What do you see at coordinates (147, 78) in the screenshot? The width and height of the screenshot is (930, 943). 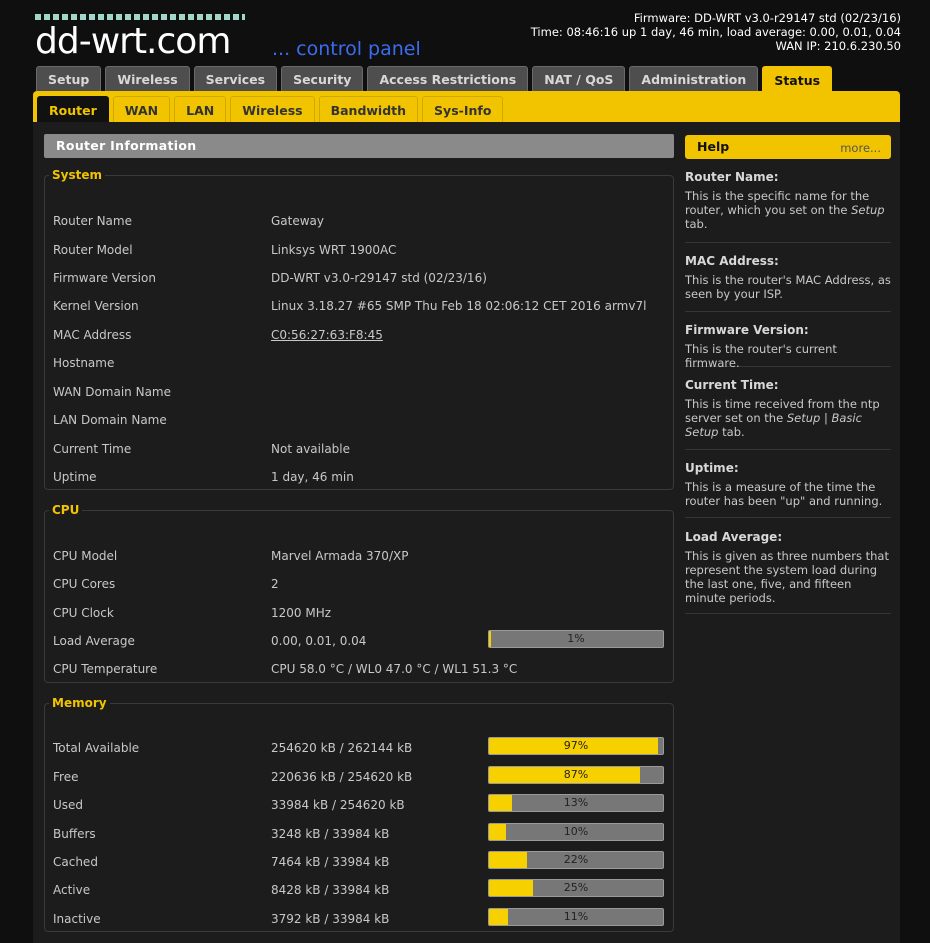 I see `tab-wireless: Wireless` at bounding box center [147, 78].